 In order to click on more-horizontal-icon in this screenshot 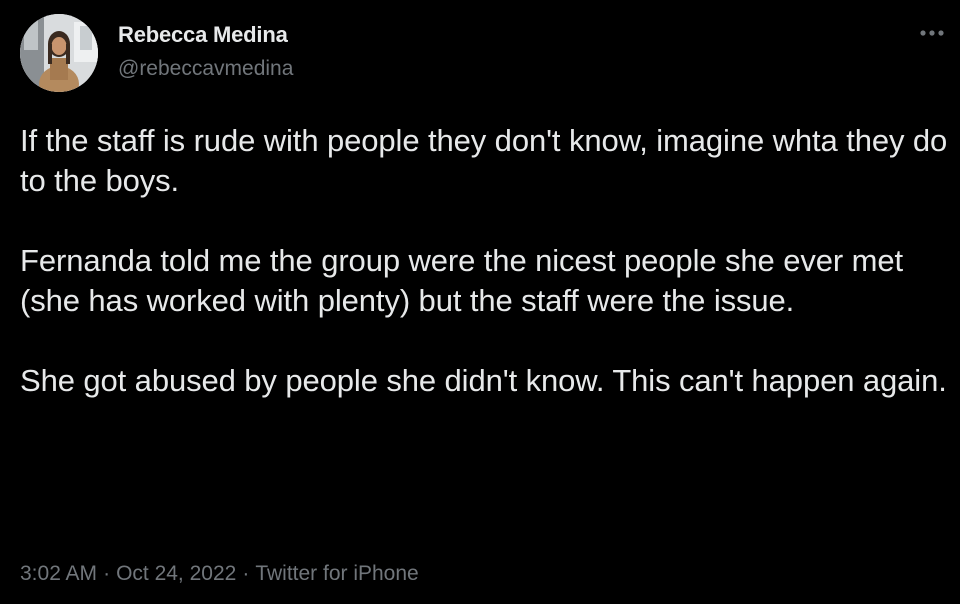, I will do `click(932, 33)`.